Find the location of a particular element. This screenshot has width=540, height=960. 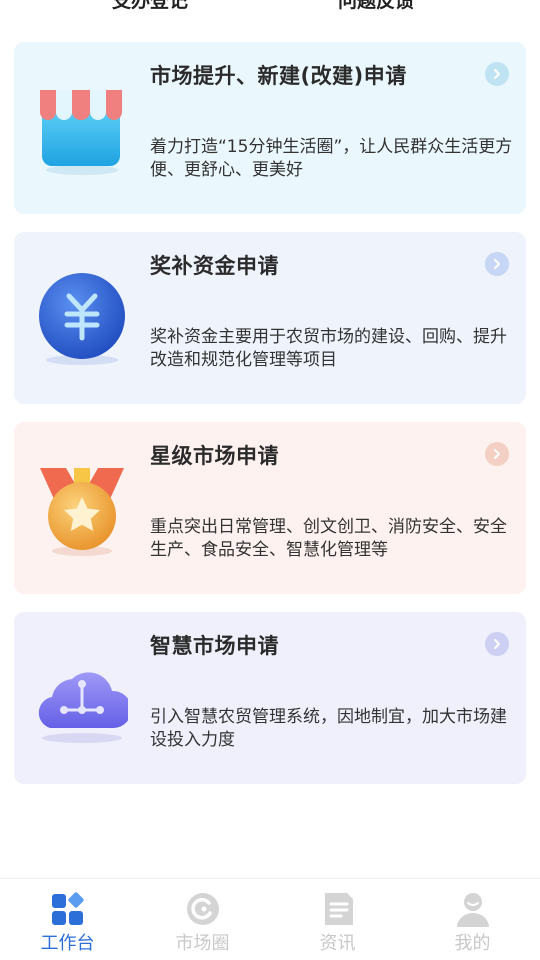

card-title: 智慧市场申请 is located at coordinates (214, 646).